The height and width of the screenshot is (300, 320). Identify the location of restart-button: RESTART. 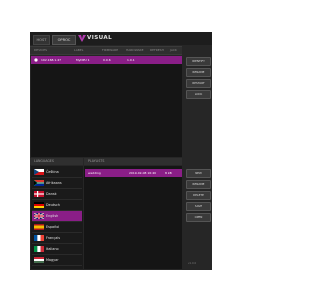
(198, 83).